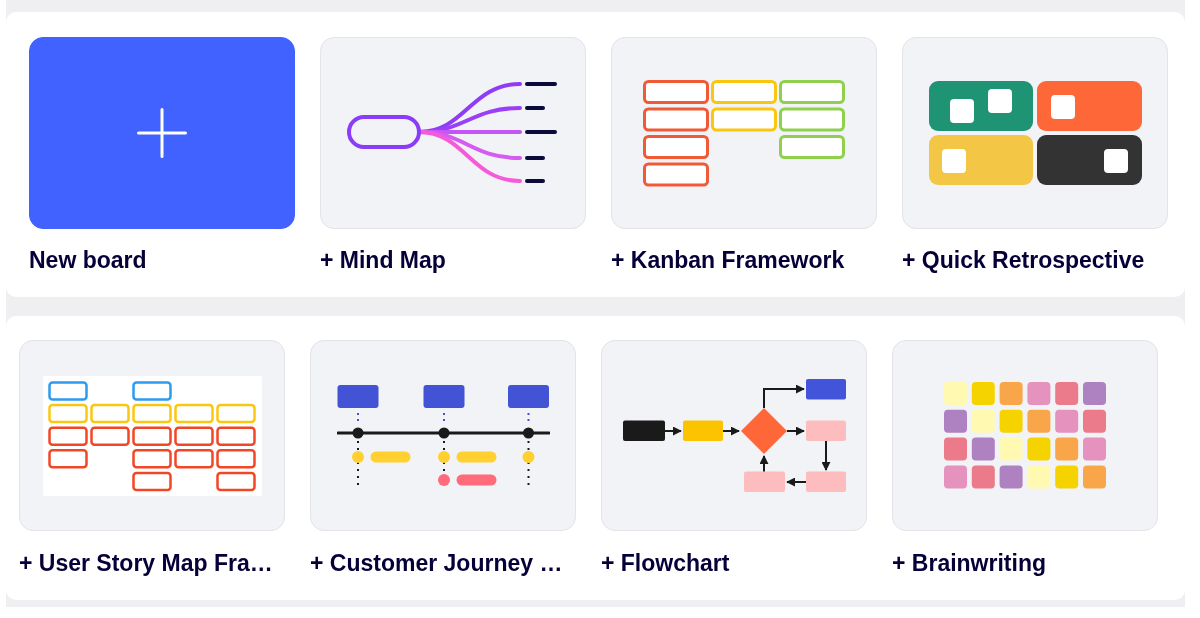 The width and height of the screenshot is (1200, 618). I want to click on board-title: + Quick Retrospective, so click(1023, 260).